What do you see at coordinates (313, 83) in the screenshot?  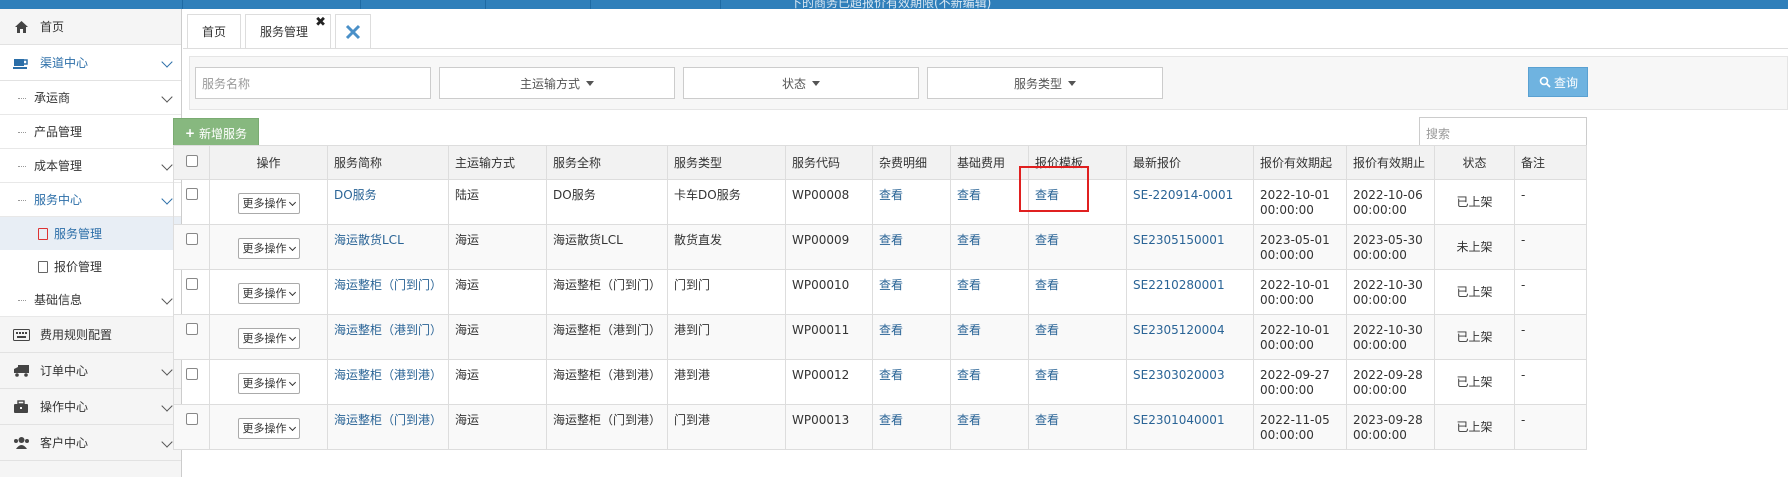 I see `service-name-input: 服务名称` at bounding box center [313, 83].